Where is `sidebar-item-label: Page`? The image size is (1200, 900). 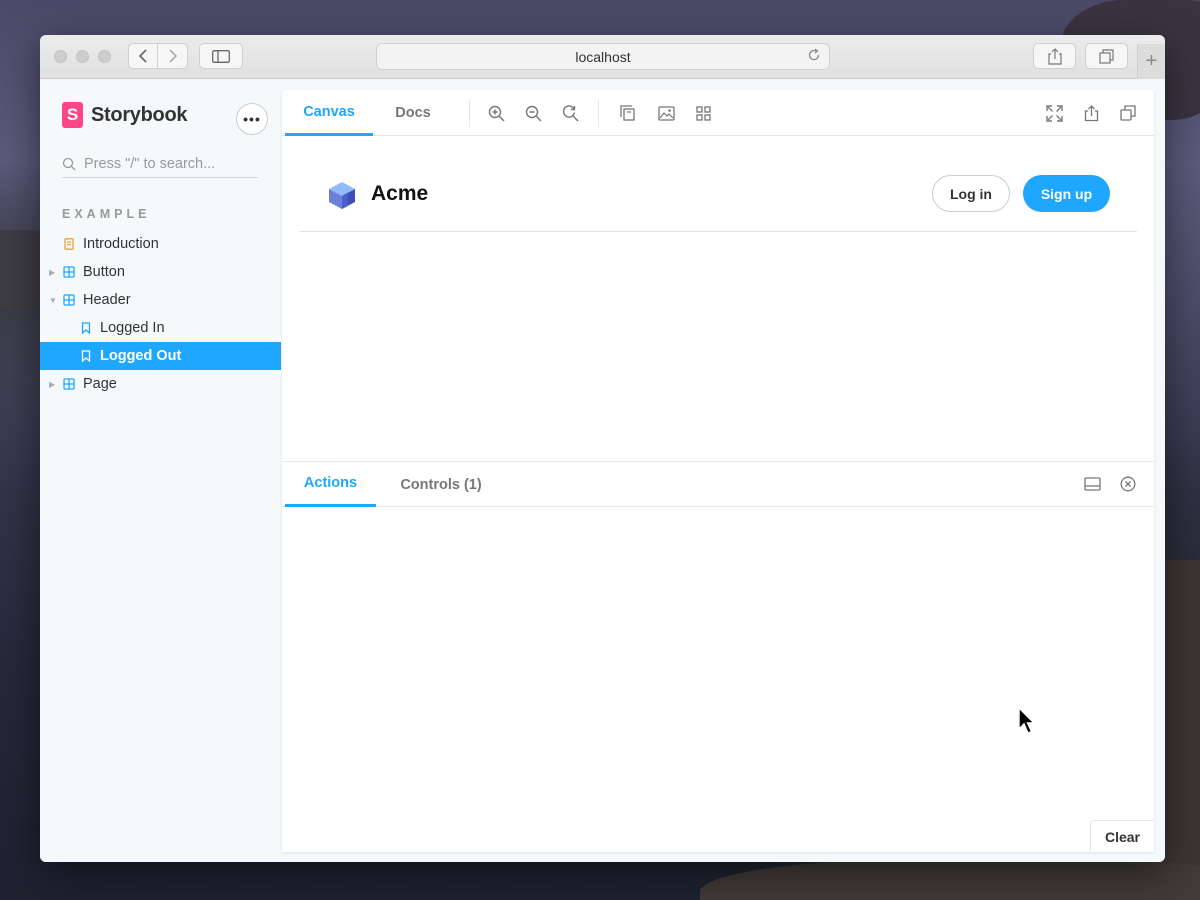 sidebar-item-label: Page is located at coordinates (100, 384).